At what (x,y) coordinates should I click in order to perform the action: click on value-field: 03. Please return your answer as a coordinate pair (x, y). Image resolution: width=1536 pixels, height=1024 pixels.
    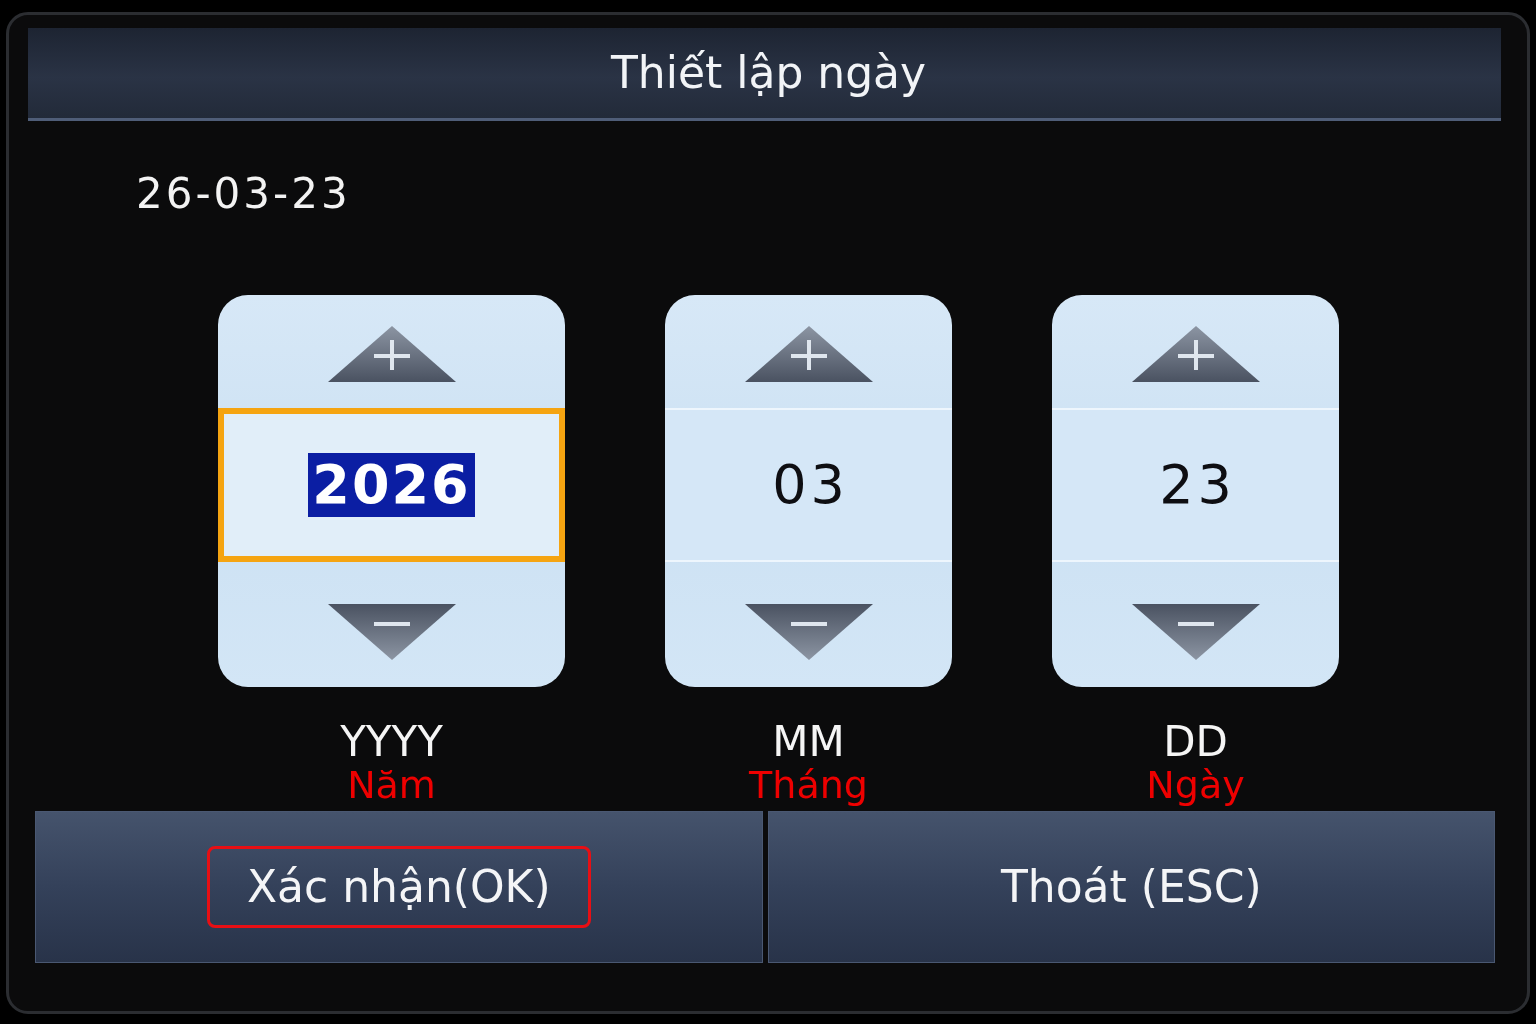
    Looking at the image, I should click on (808, 485).